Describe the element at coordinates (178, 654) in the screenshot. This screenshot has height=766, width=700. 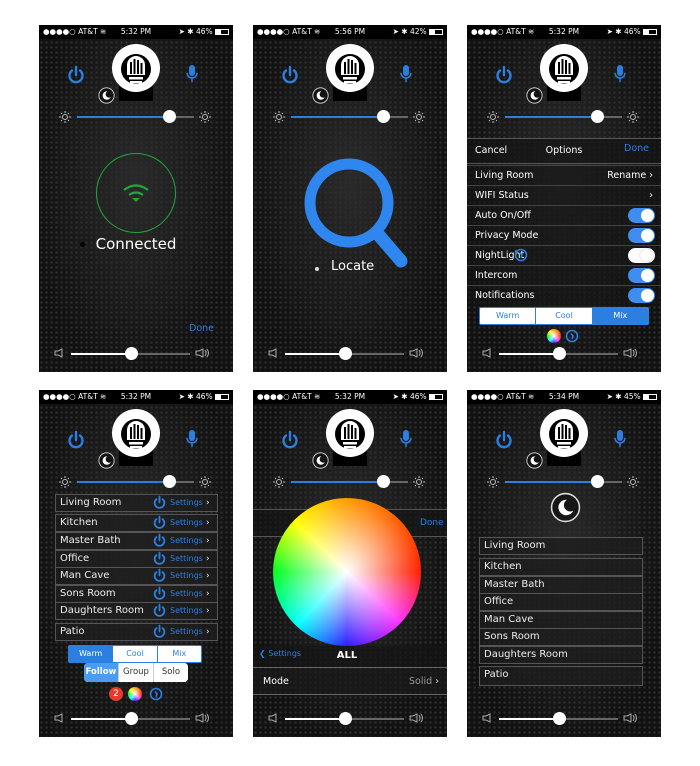
I see `tone-selector-mix: Mix` at that location.